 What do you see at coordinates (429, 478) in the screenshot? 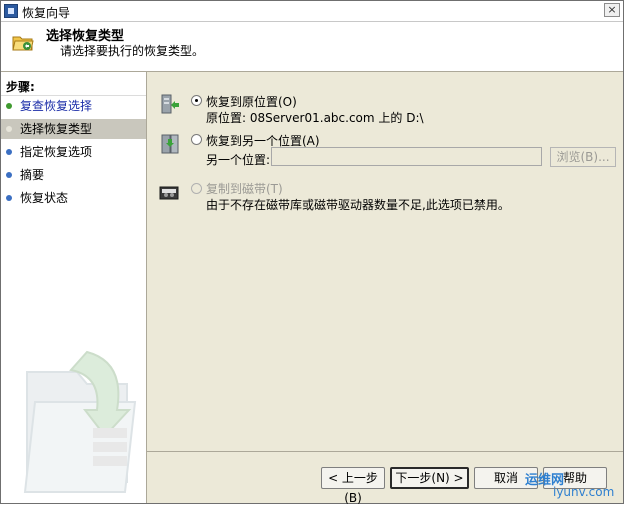
I see `next-button: 下一步(N) >` at bounding box center [429, 478].